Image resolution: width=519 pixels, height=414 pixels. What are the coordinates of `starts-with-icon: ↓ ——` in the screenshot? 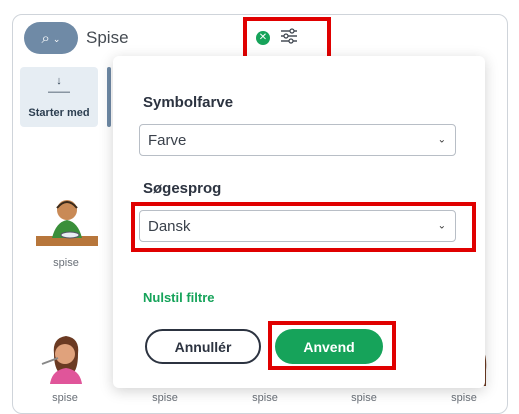 It's located at (59, 86).